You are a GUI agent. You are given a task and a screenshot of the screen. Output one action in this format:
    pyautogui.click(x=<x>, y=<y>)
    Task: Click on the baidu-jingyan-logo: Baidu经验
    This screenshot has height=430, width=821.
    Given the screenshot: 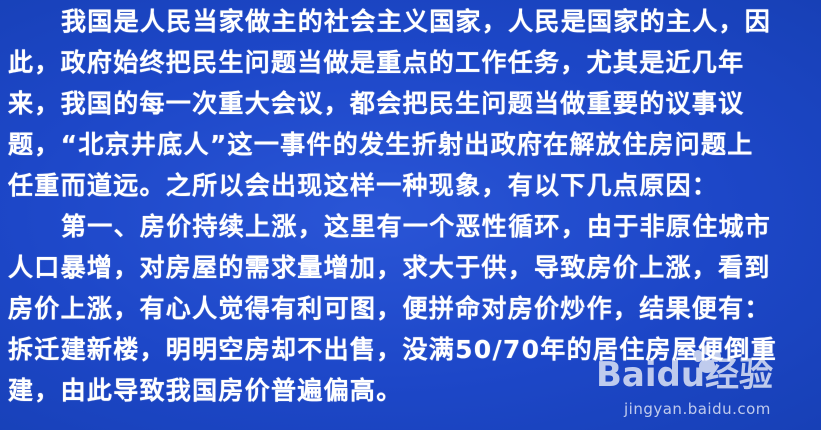 What is the action you would take?
    pyautogui.click(x=684, y=370)
    